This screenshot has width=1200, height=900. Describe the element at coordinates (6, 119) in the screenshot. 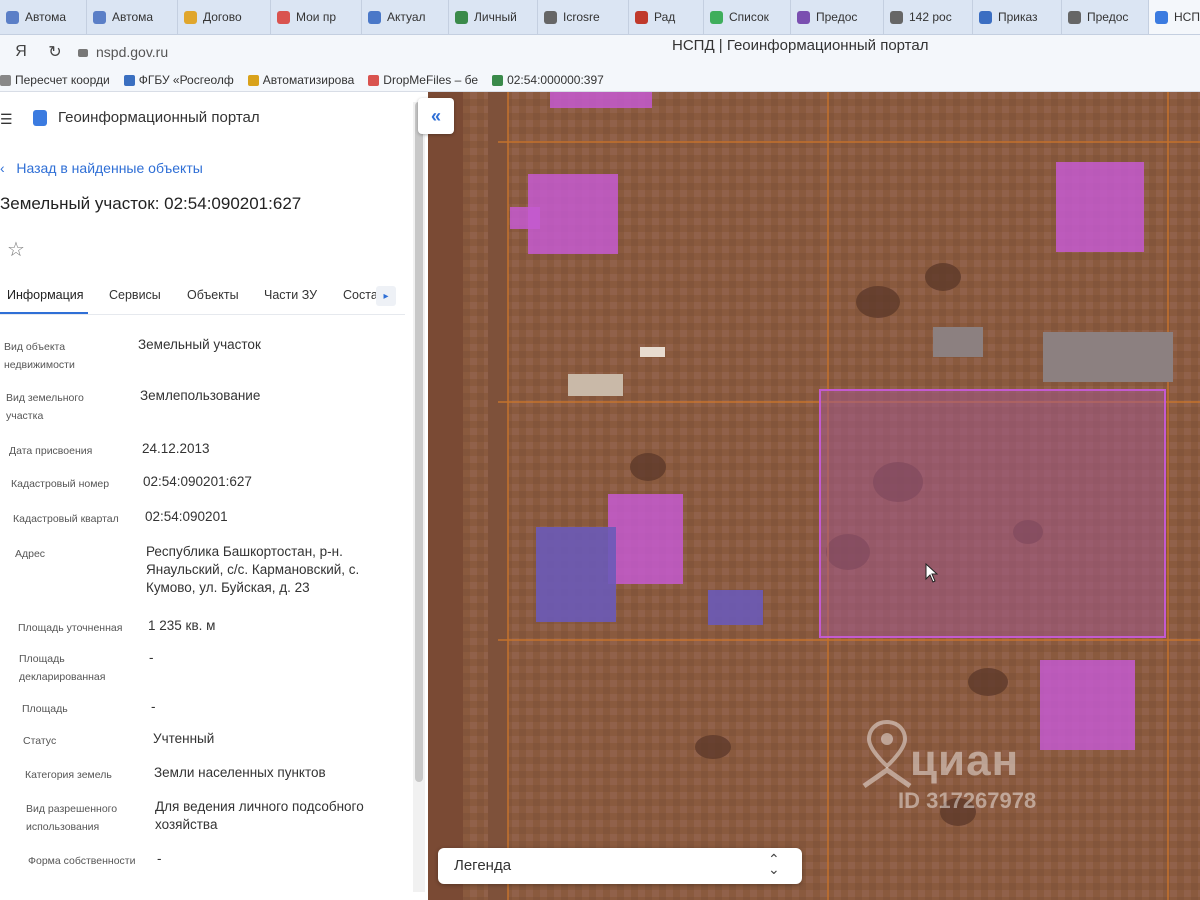

I see `menu-icon: ☰` at that location.